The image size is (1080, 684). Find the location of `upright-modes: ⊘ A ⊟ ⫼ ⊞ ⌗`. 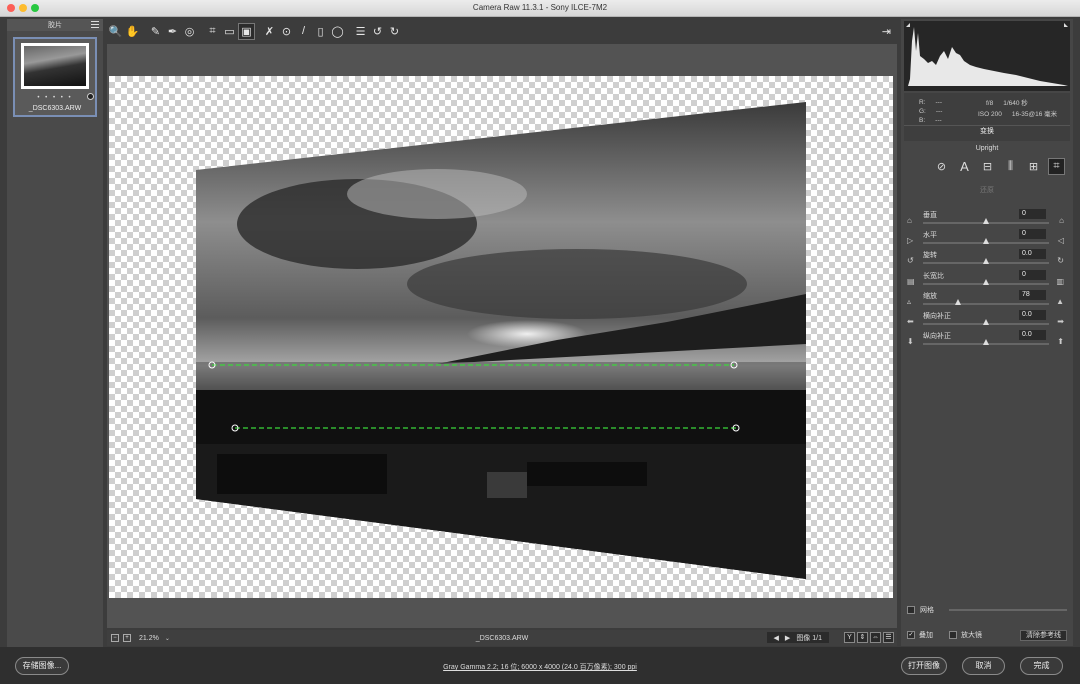

upright-modes: ⊘ A ⊟ ⫼ ⊞ ⌗ is located at coordinates (999, 166).